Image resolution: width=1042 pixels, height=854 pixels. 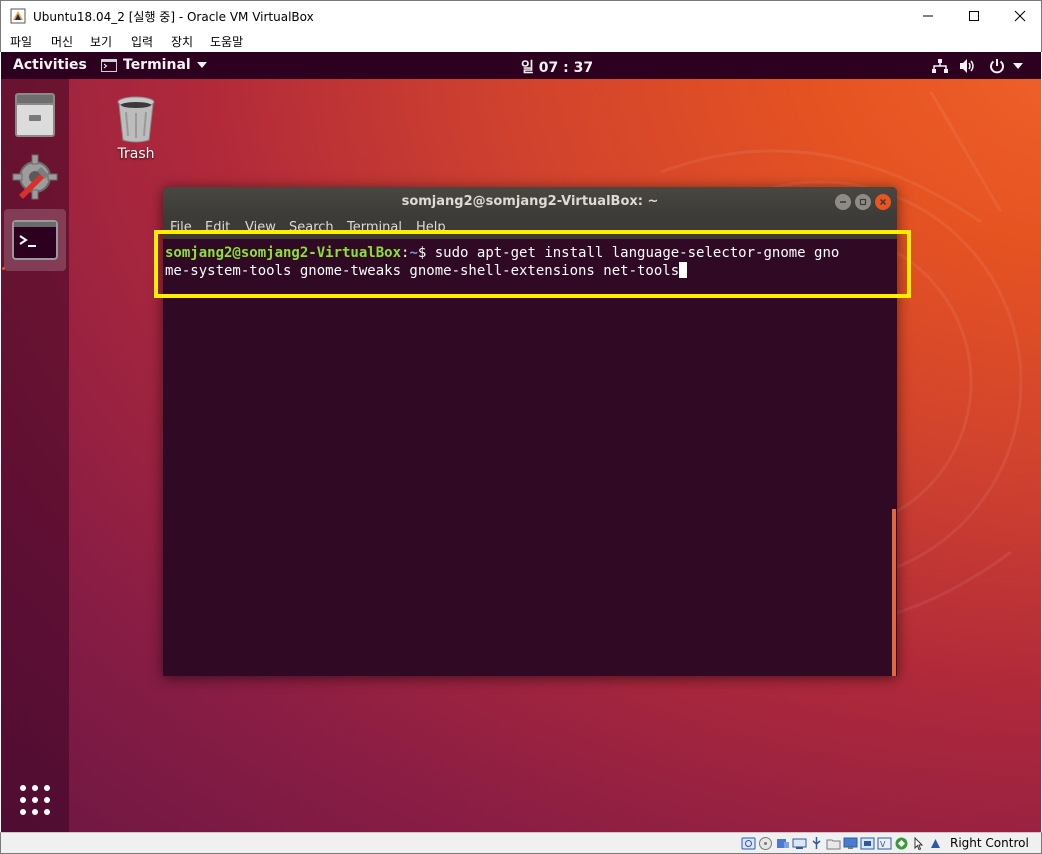 I want to click on system-menu, so click(x=1006, y=66).